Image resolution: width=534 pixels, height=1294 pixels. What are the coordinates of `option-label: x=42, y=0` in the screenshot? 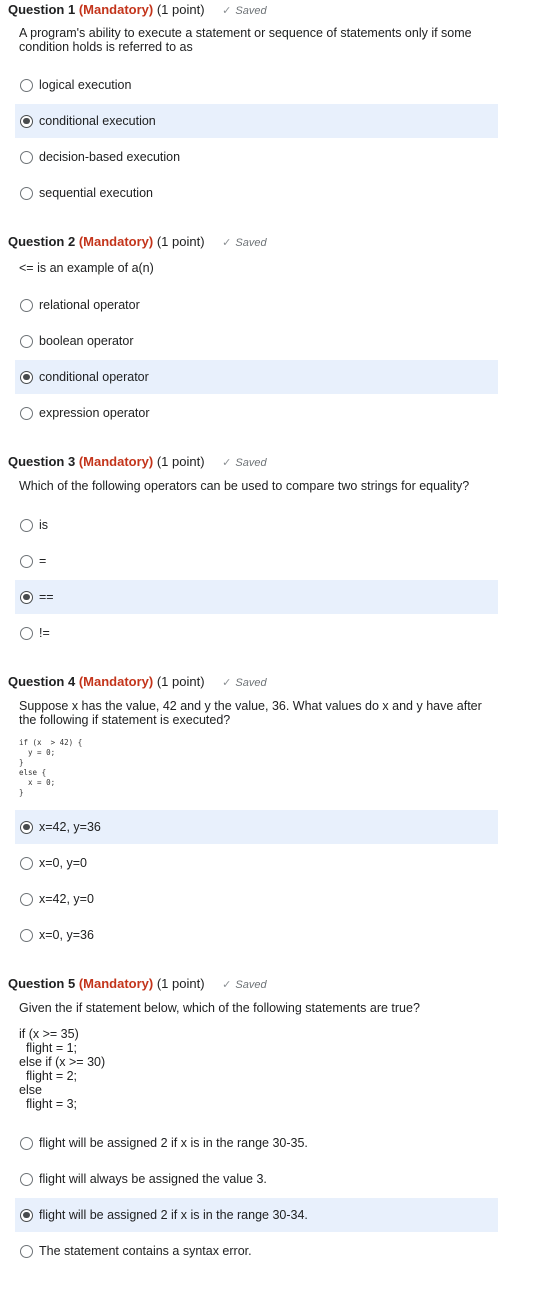 It's located at (66, 899).